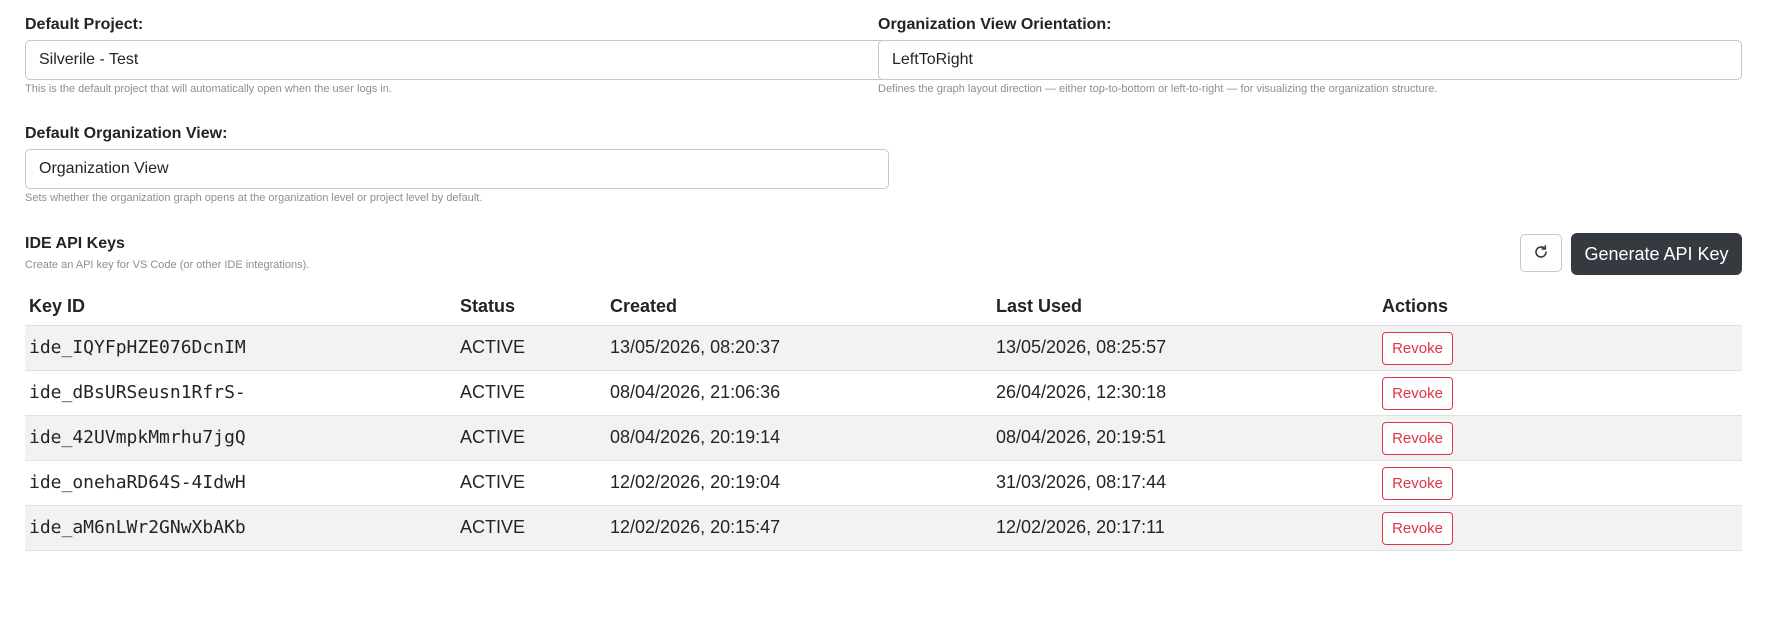  What do you see at coordinates (240, 307) in the screenshot?
I see `column-header-key-id: Key ID` at bounding box center [240, 307].